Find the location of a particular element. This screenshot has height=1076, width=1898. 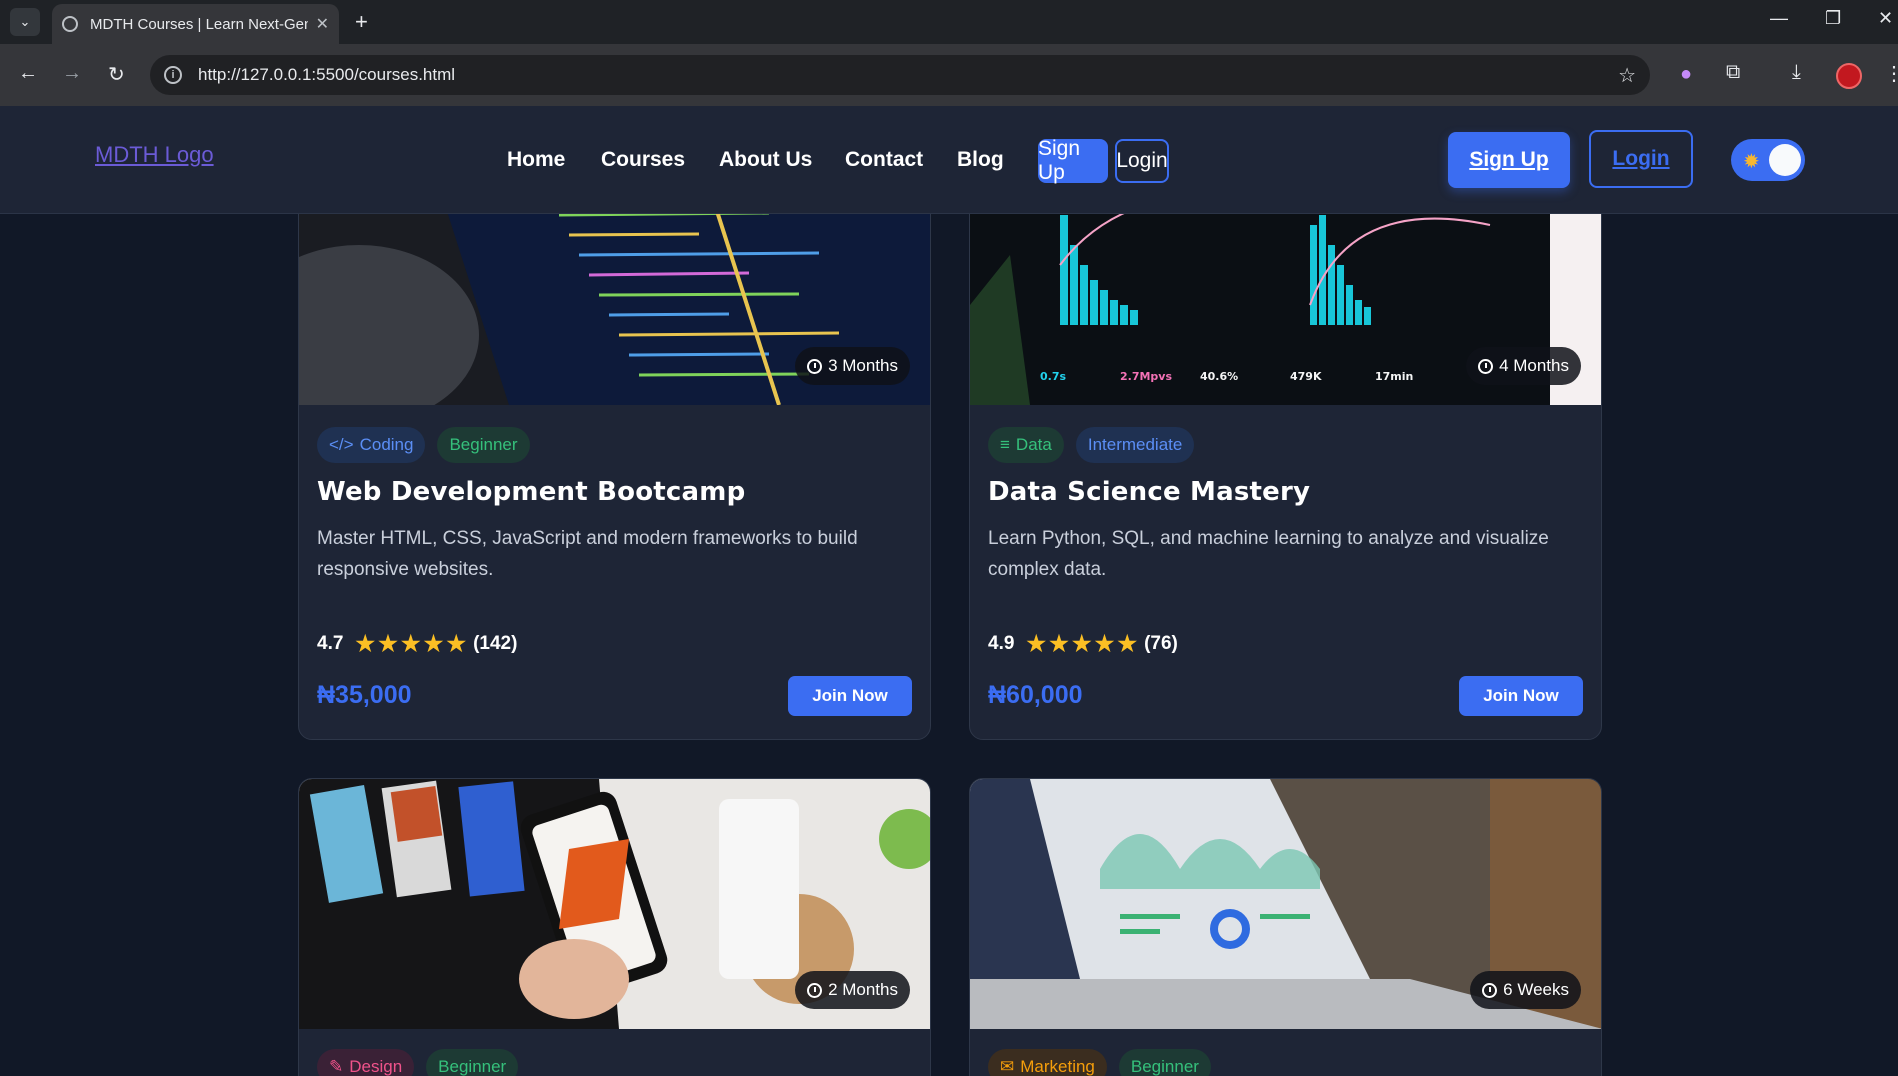

category-tag: ✉ Marketing is located at coordinates (1047, 1062).